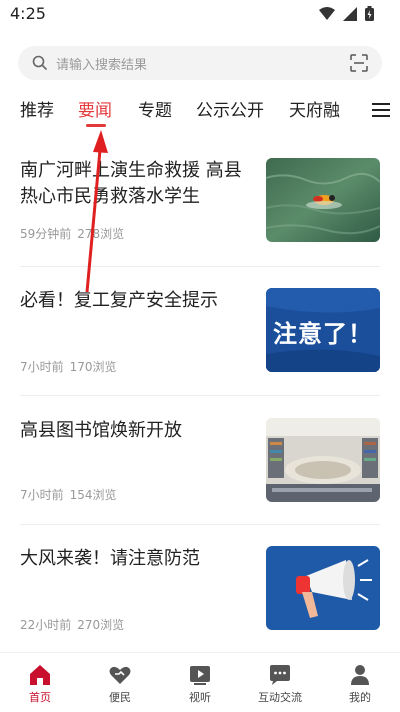 This screenshot has height=712, width=400. I want to click on news-time: 22小时前, so click(46, 625).